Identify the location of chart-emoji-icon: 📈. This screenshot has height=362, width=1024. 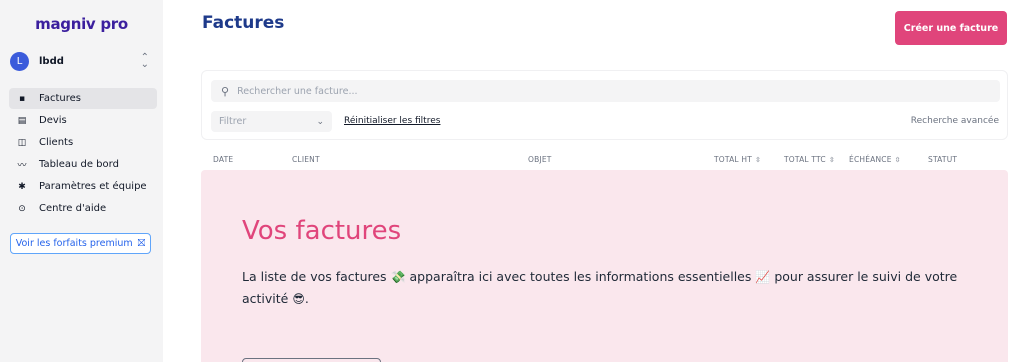
(763, 277).